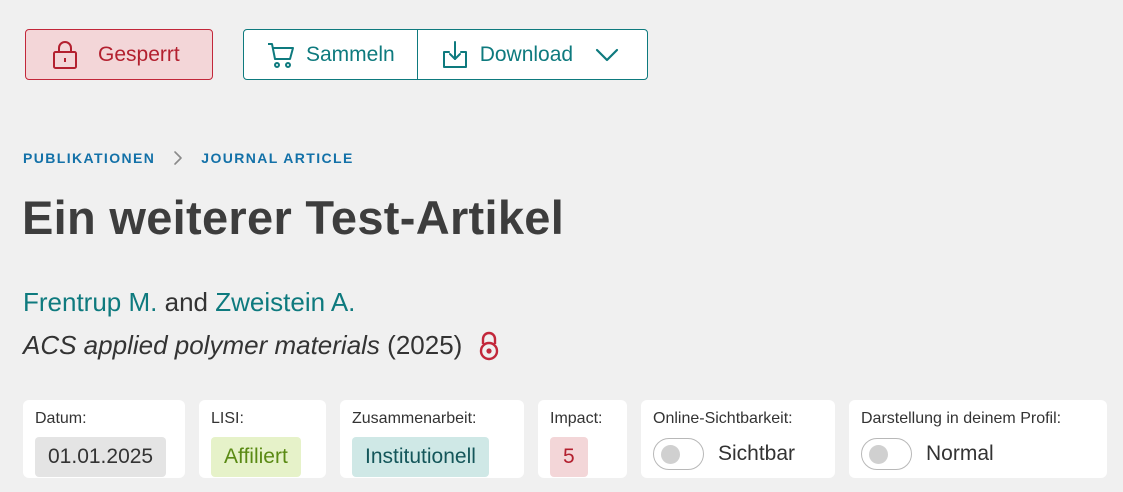 The image size is (1123, 492). What do you see at coordinates (420, 457) in the screenshot?
I see `collaboration-badge: Institutionell` at bounding box center [420, 457].